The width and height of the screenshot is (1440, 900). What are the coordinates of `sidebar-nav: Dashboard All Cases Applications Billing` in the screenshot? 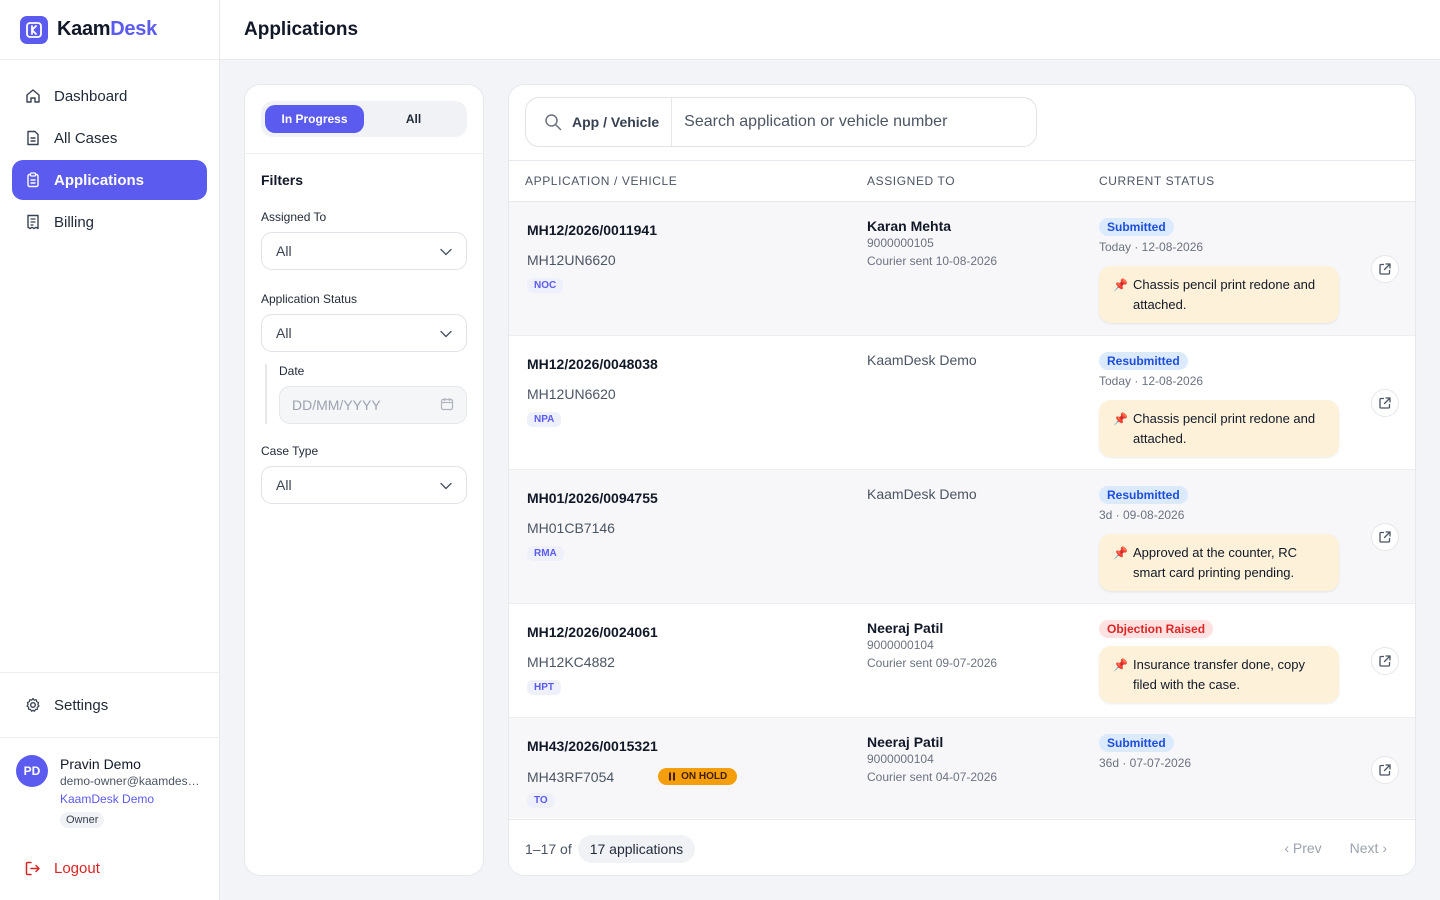 It's located at (109, 160).